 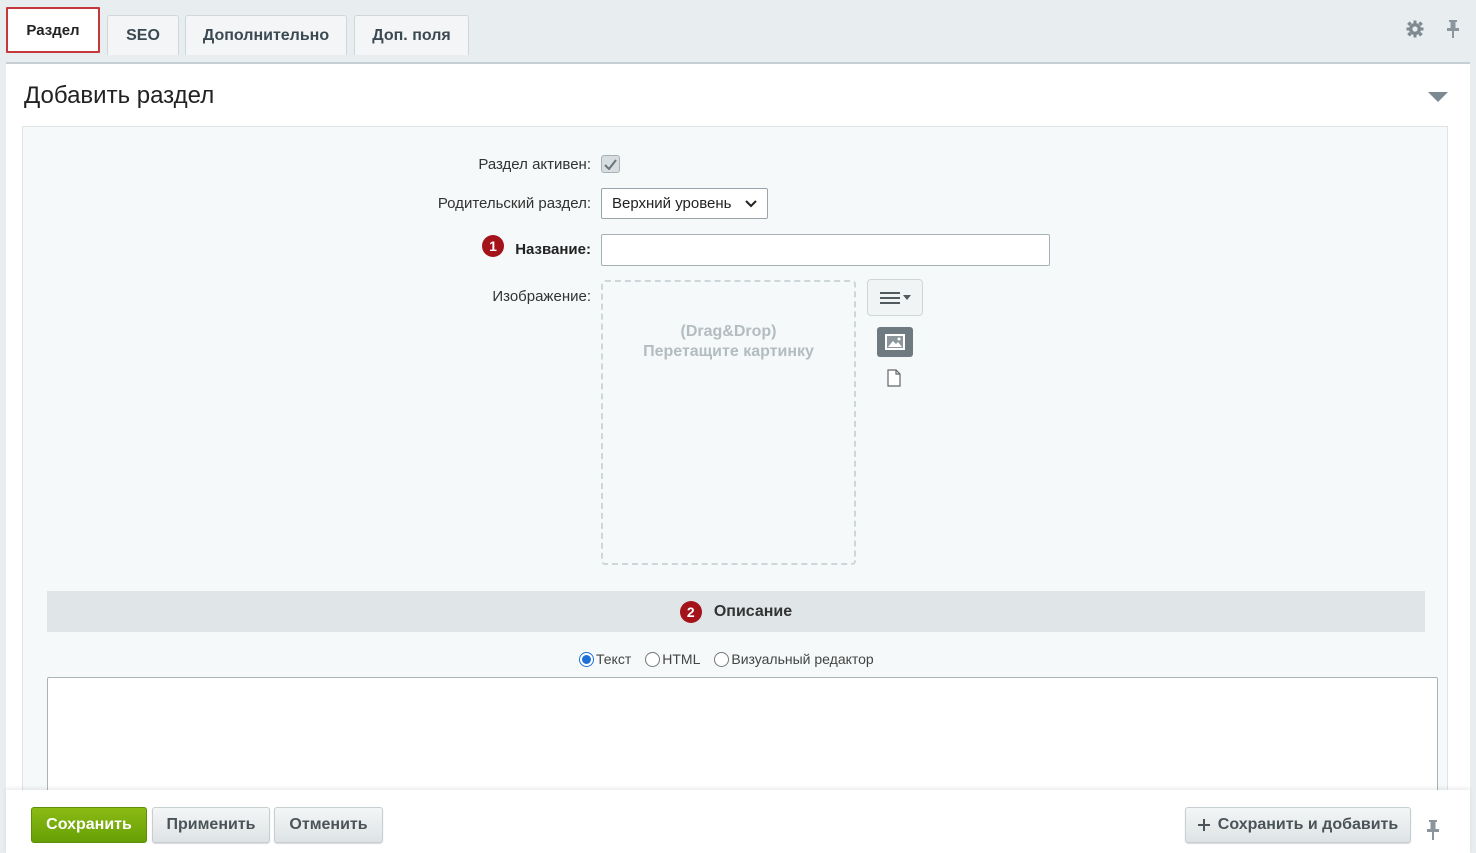 I want to click on parent-section-select: Верхний уровень, so click(x=684, y=203).